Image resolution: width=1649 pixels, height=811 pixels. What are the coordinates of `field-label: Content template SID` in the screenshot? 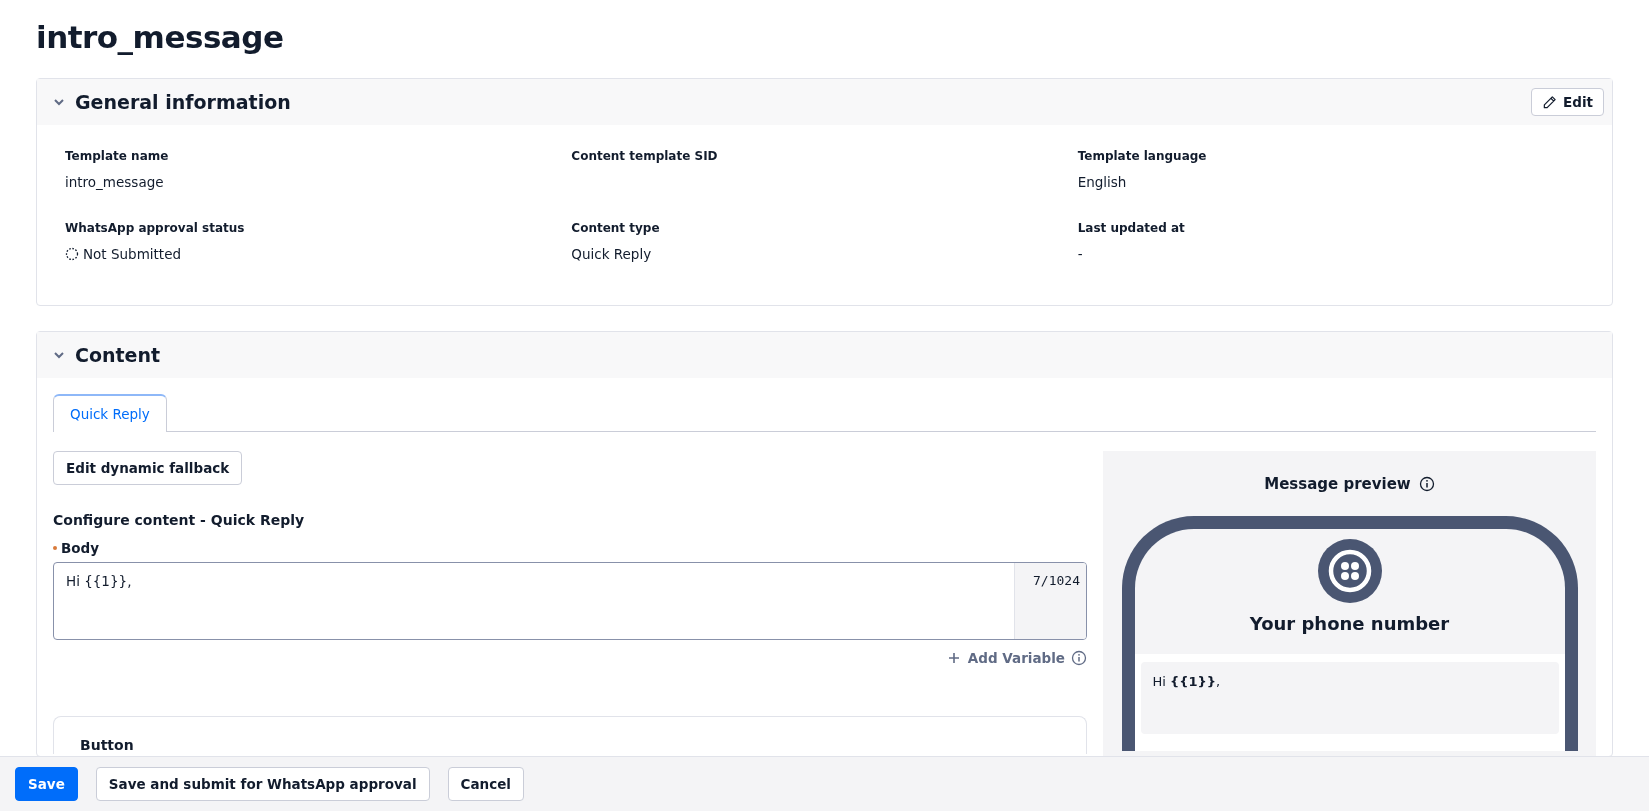 It's located at (645, 156).